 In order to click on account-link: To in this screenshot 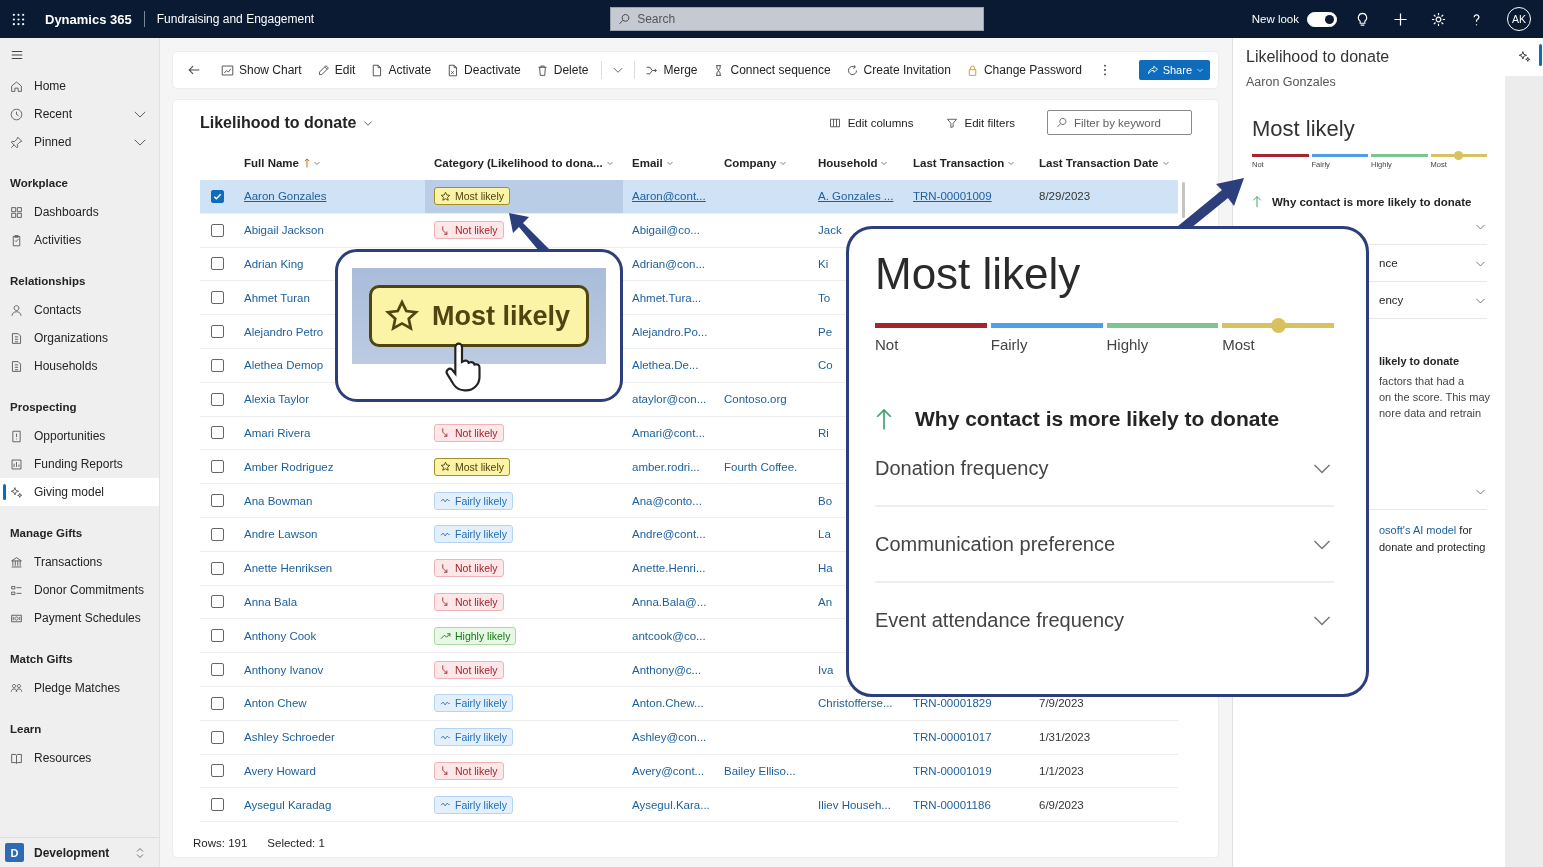, I will do `click(824, 297)`.